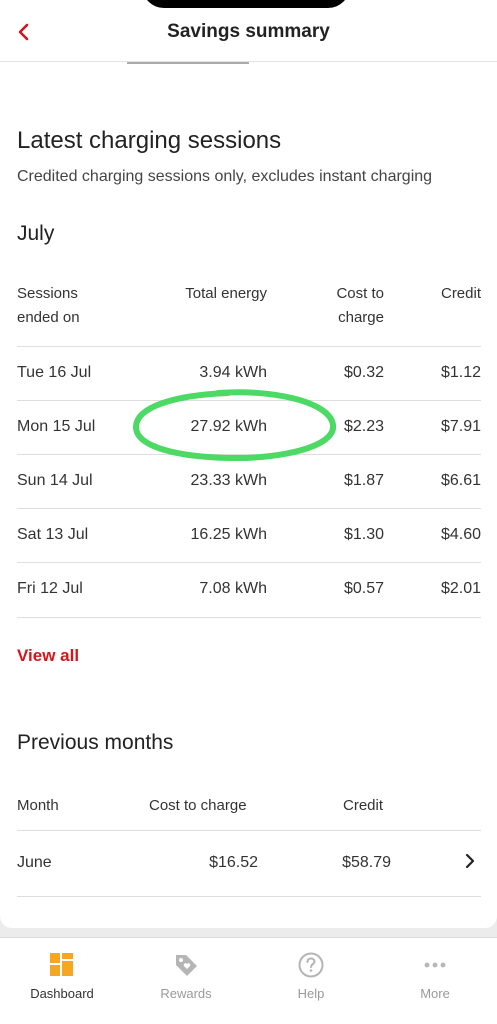 The height and width of the screenshot is (1024, 497). What do you see at coordinates (366, 862) in the screenshot?
I see `month-credit: $58.79` at bounding box center [366, 862].